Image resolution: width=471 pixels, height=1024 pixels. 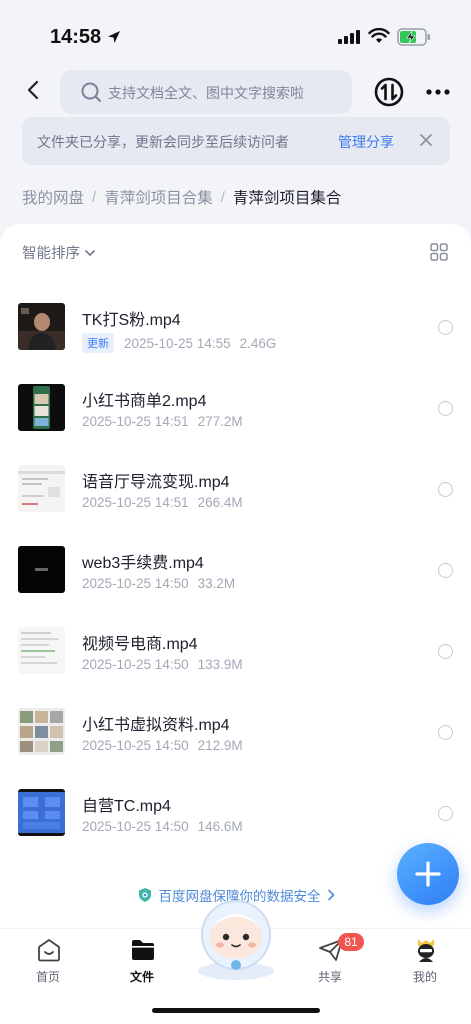 I want to click on home-icon, so click(x=49, y=950).